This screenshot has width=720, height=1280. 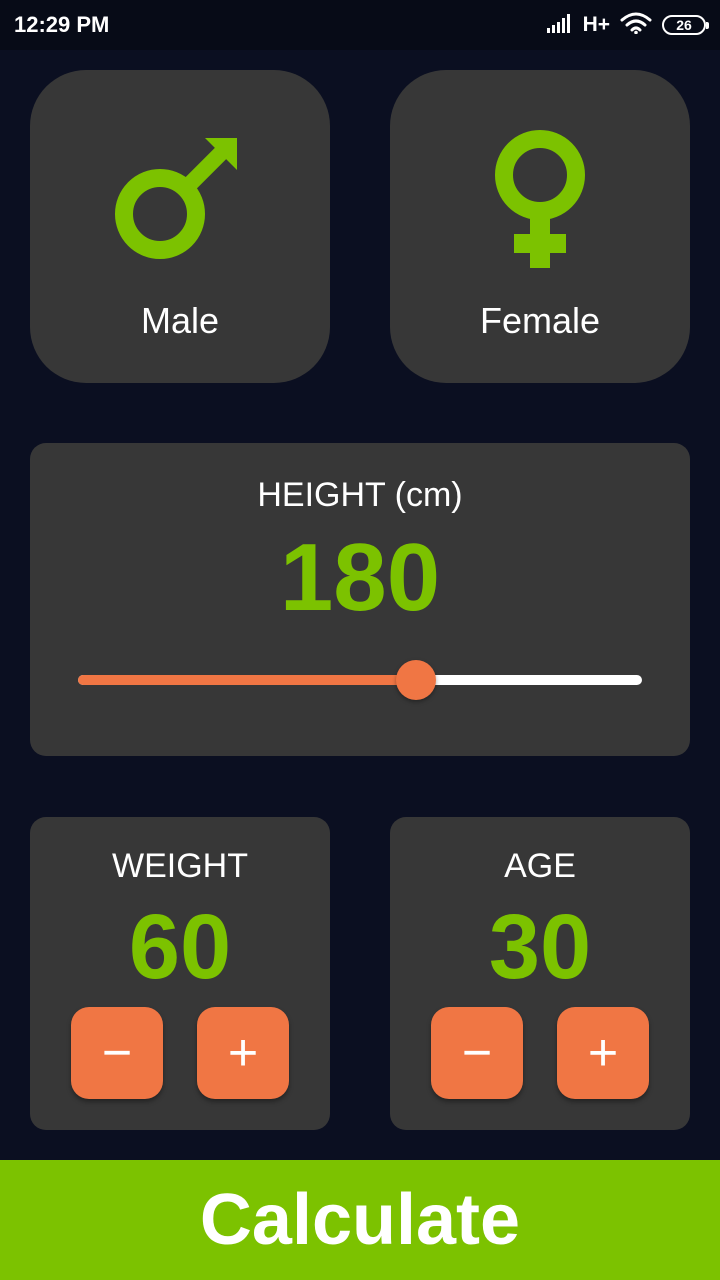 What do you see at coordinates (540, 866) in the screenshot?
I see `age-title: AGE` at bounding box center [540, 866].